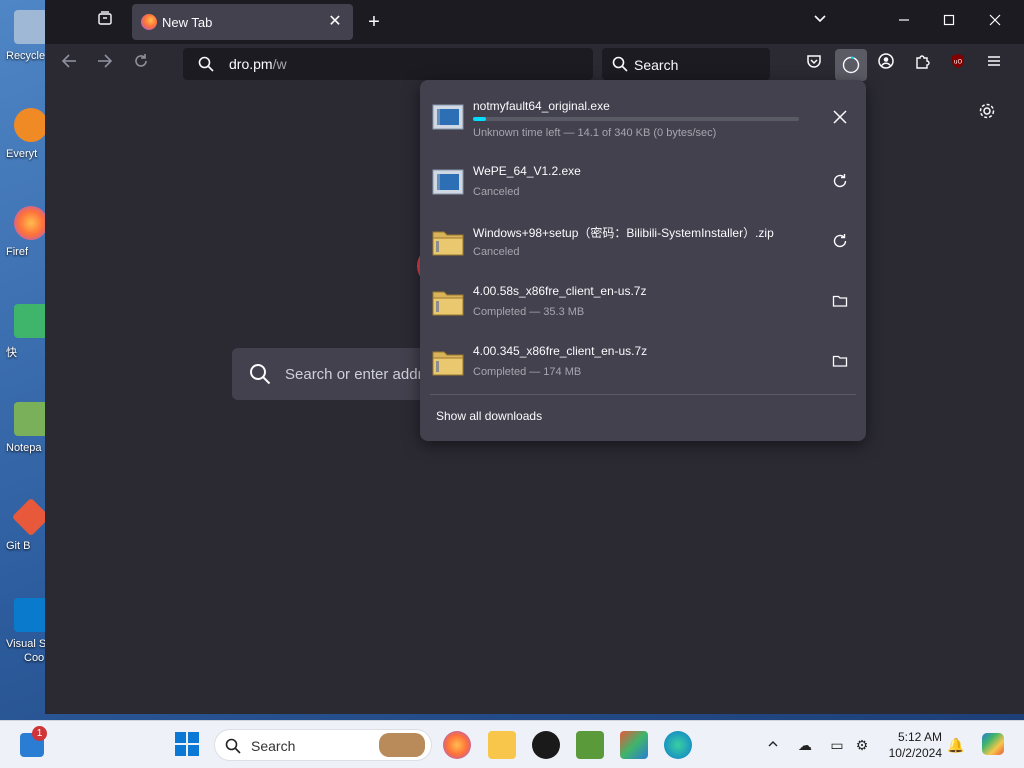 Image resolution: width=1024 pixels, height=768 pixels. What do you see at coordinates (527, 372) in the screenshot?
I see `download-status: Completed — 174 MB` at bounding box center [527, 372].